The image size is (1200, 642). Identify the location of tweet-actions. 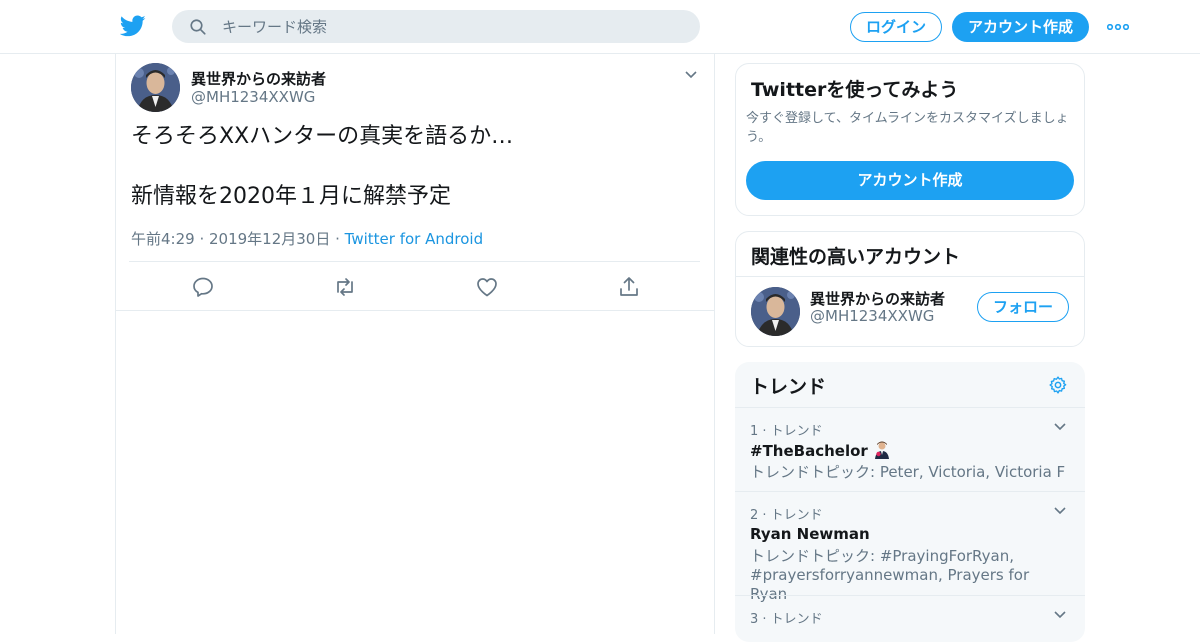
(416, 286).